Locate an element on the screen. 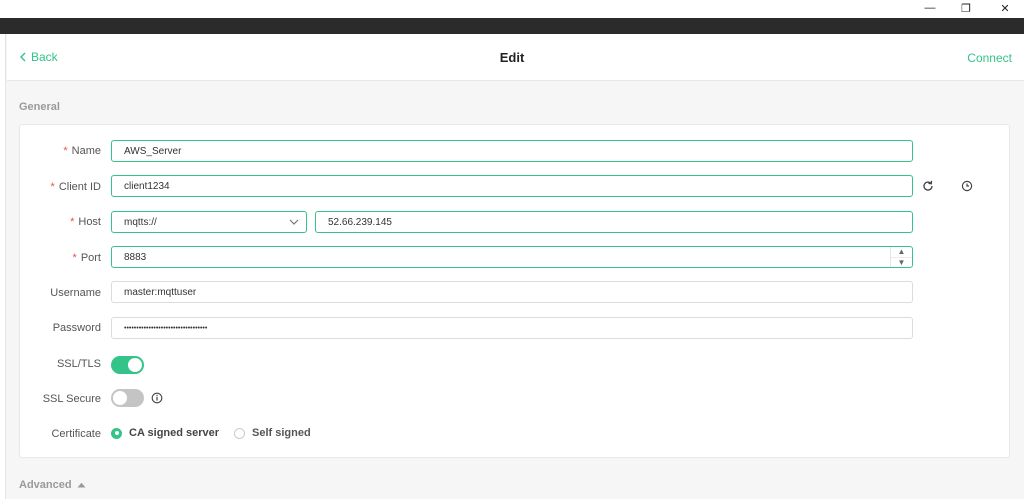 This screenshot has height=499, width=1024. host-label: * Host is located at coordinates (85, 222).